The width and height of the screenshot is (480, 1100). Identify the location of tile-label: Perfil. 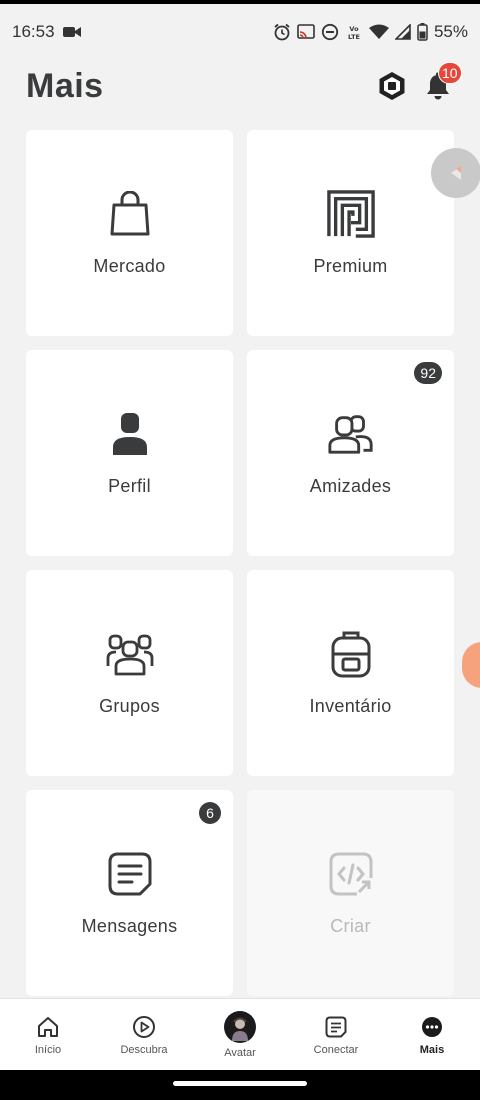
(129, 485).